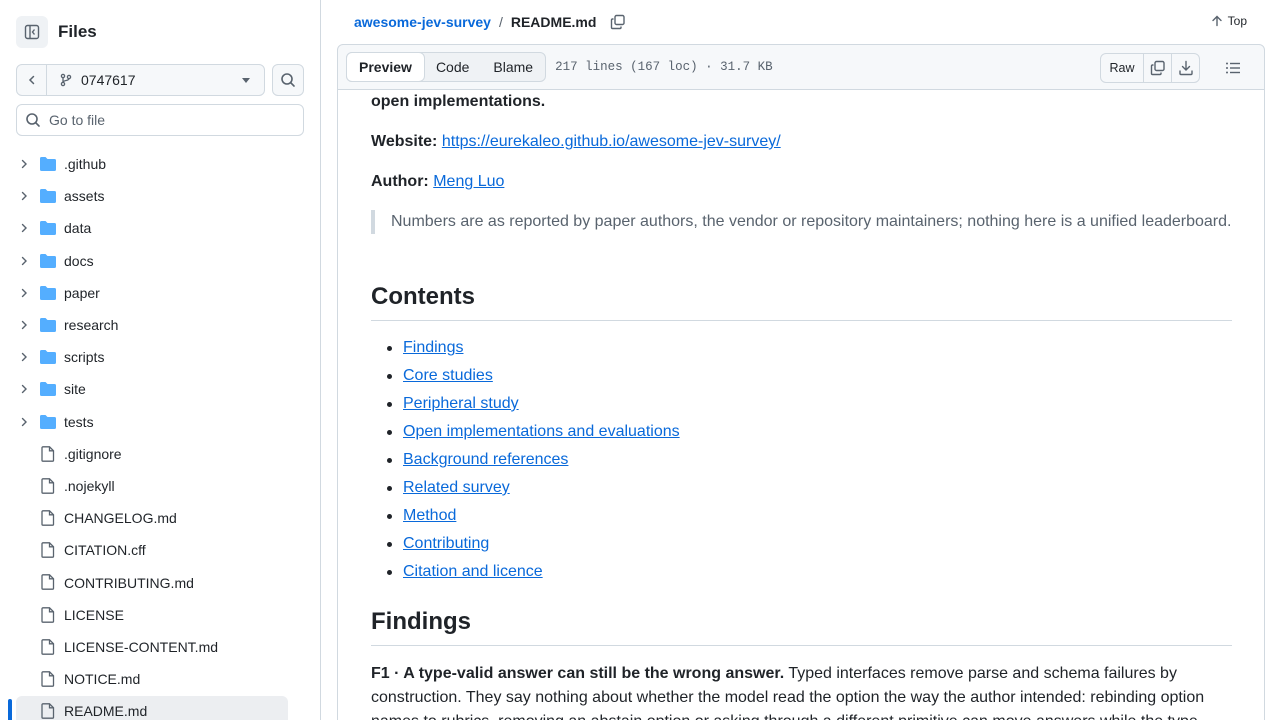 The image size is (1280, 720). I want to click on tree-file: .gitignore, so click(160, 454).